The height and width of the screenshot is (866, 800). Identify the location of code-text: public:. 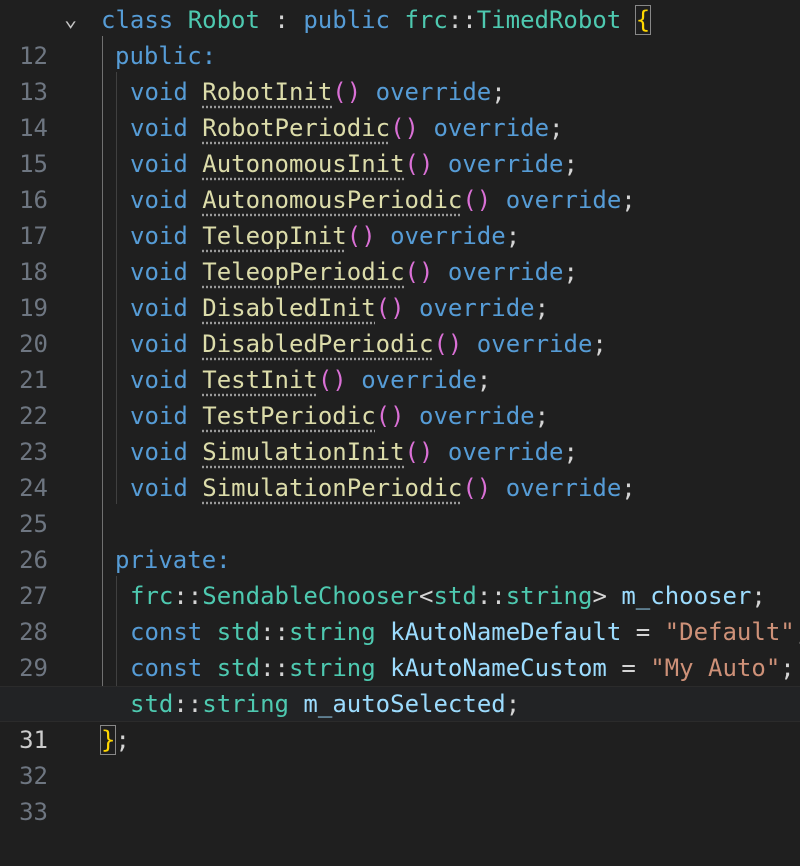
(165, 56).